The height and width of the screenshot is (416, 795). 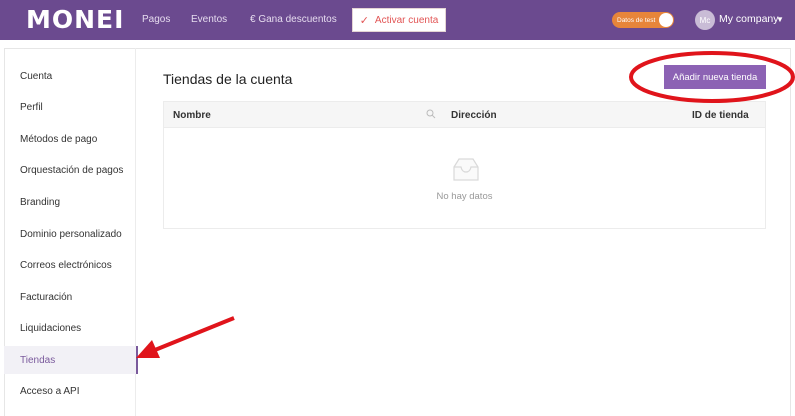 I want to click on sidebar-item-liquidaciones: Liquidaciones, so click(x=70, y=328).